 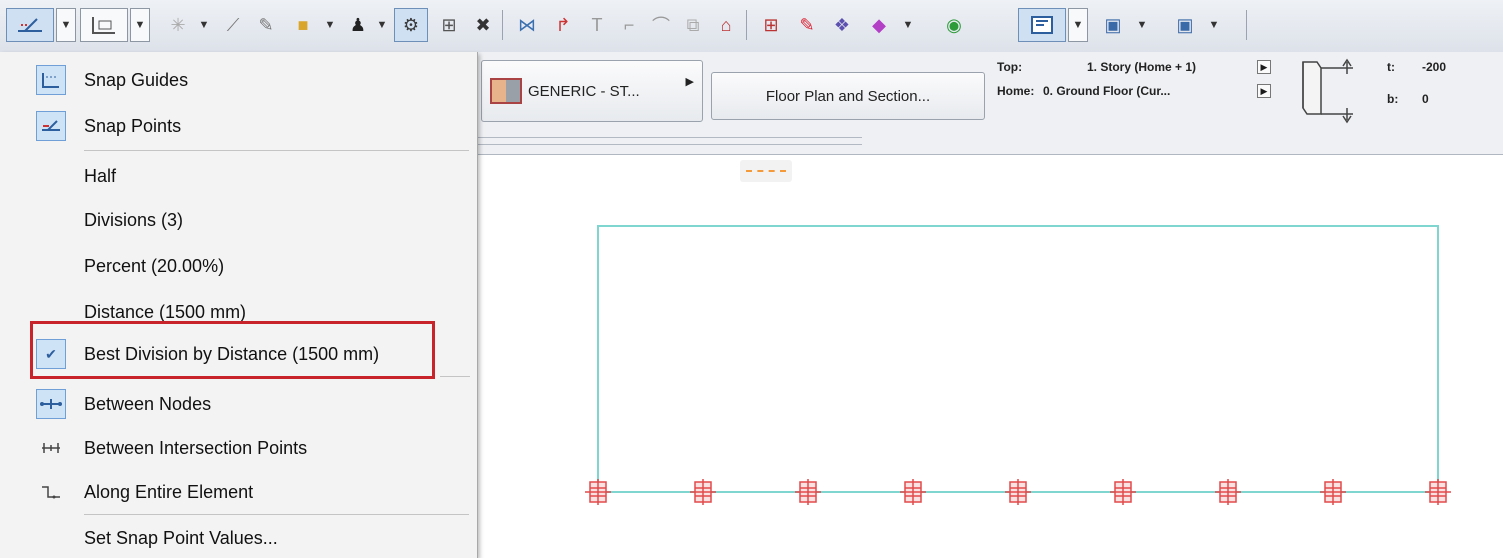 What do you see at coordinates (169, 491) in the screenshot?
I see `menu-item-label: Along Entire Element` at bounding box center [169, 491].